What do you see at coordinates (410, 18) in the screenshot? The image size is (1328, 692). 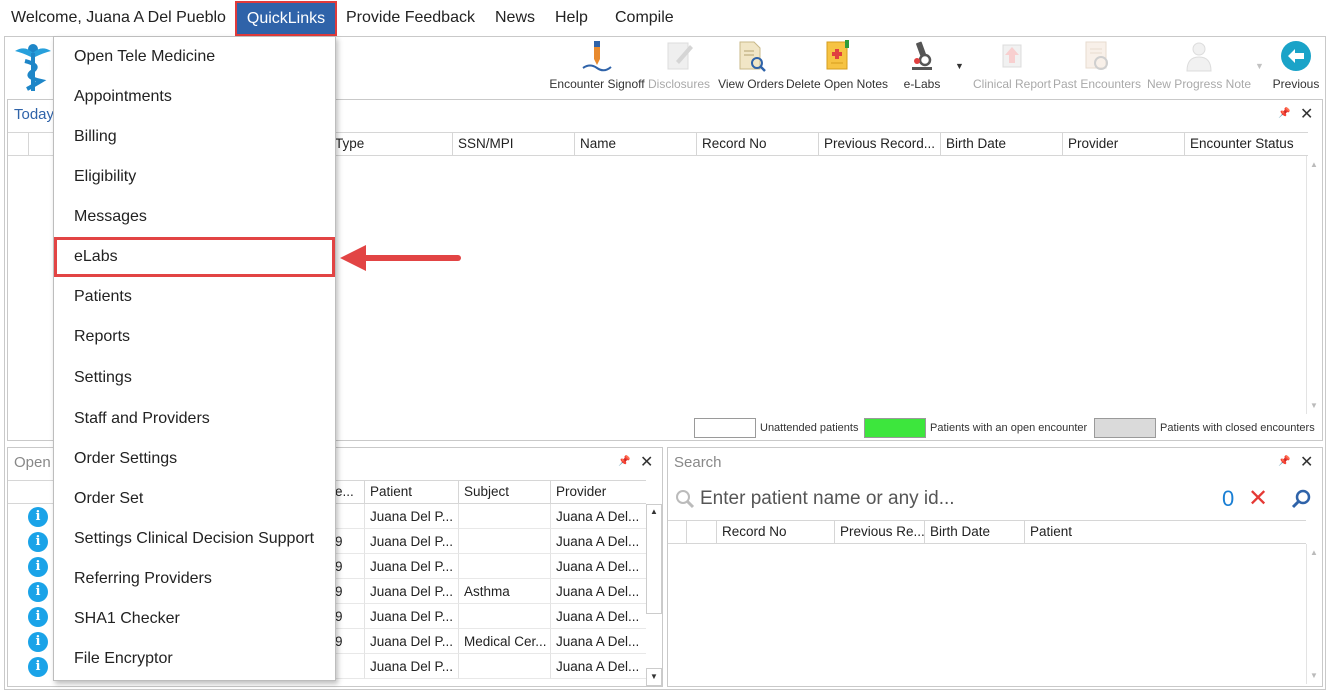 I see `provide-feedback-menu: Provide Feedback` at bounding box center [410, 18].